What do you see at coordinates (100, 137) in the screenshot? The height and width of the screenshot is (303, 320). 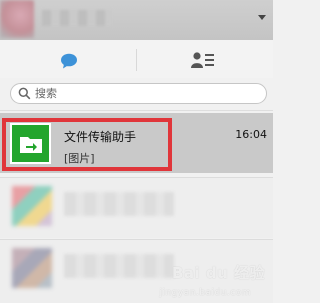 I see `conversation-title: 文件传输助手` at bounding box center [100, 137].